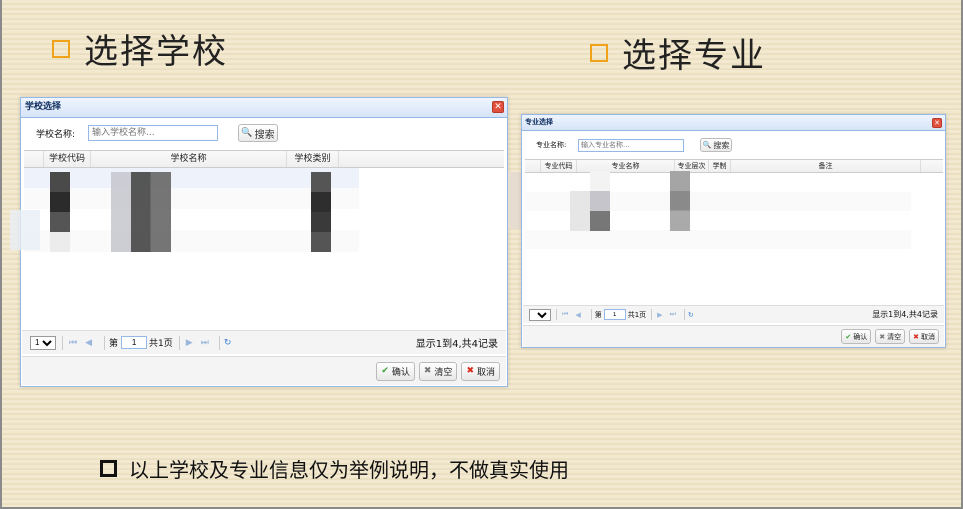 This screenshot has width=963, height=509. I want to click on column-header: 学校名称, so click(189, 159).